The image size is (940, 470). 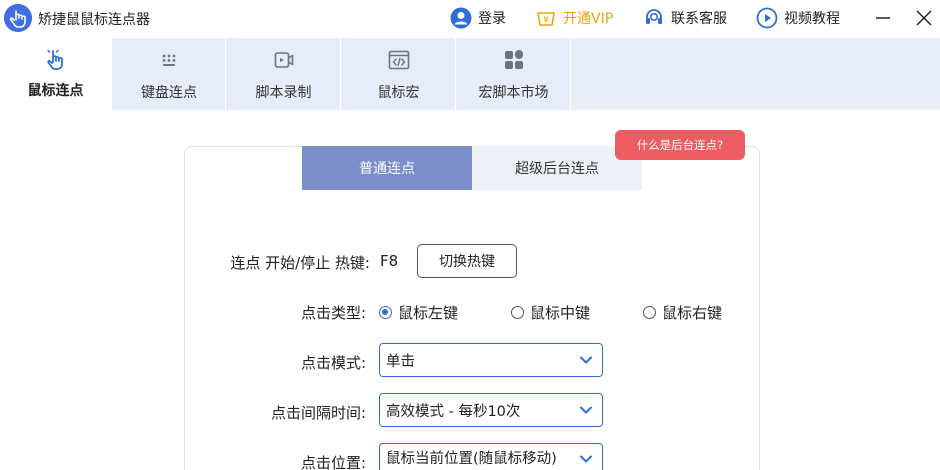 I want to click on contact-support-button: 联系客服, so click(x=685, y=18).